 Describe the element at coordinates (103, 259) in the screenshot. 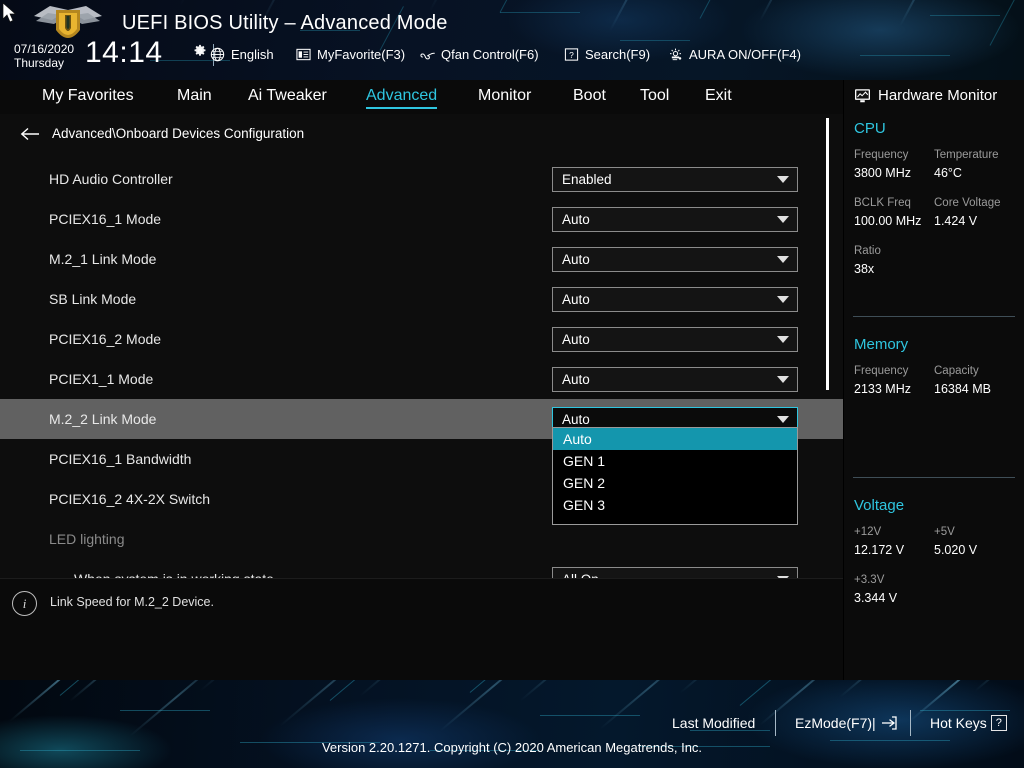

I see `setting-label: M.2_1 Link Mode` at that location.